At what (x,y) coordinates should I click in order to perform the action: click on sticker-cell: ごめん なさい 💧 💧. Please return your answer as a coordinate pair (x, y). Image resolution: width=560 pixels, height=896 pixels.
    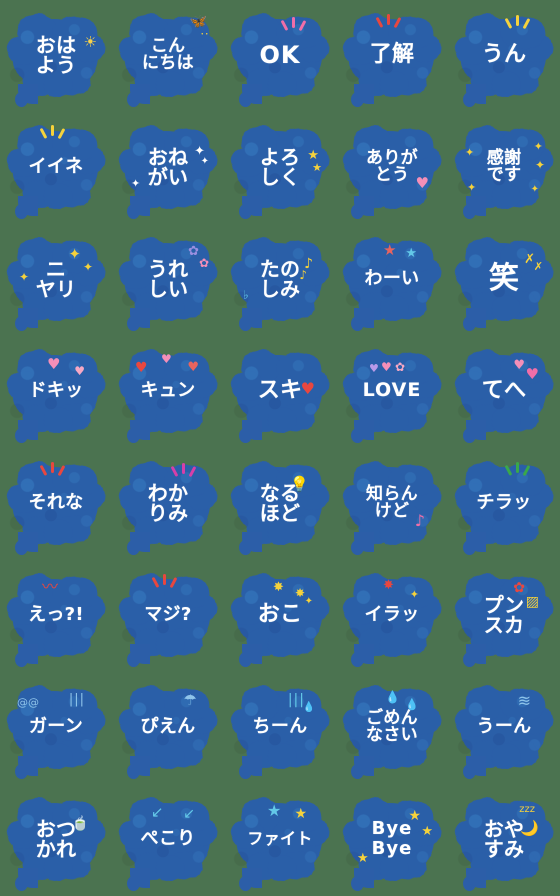
    Looking at the image, I should click on (392, 728).